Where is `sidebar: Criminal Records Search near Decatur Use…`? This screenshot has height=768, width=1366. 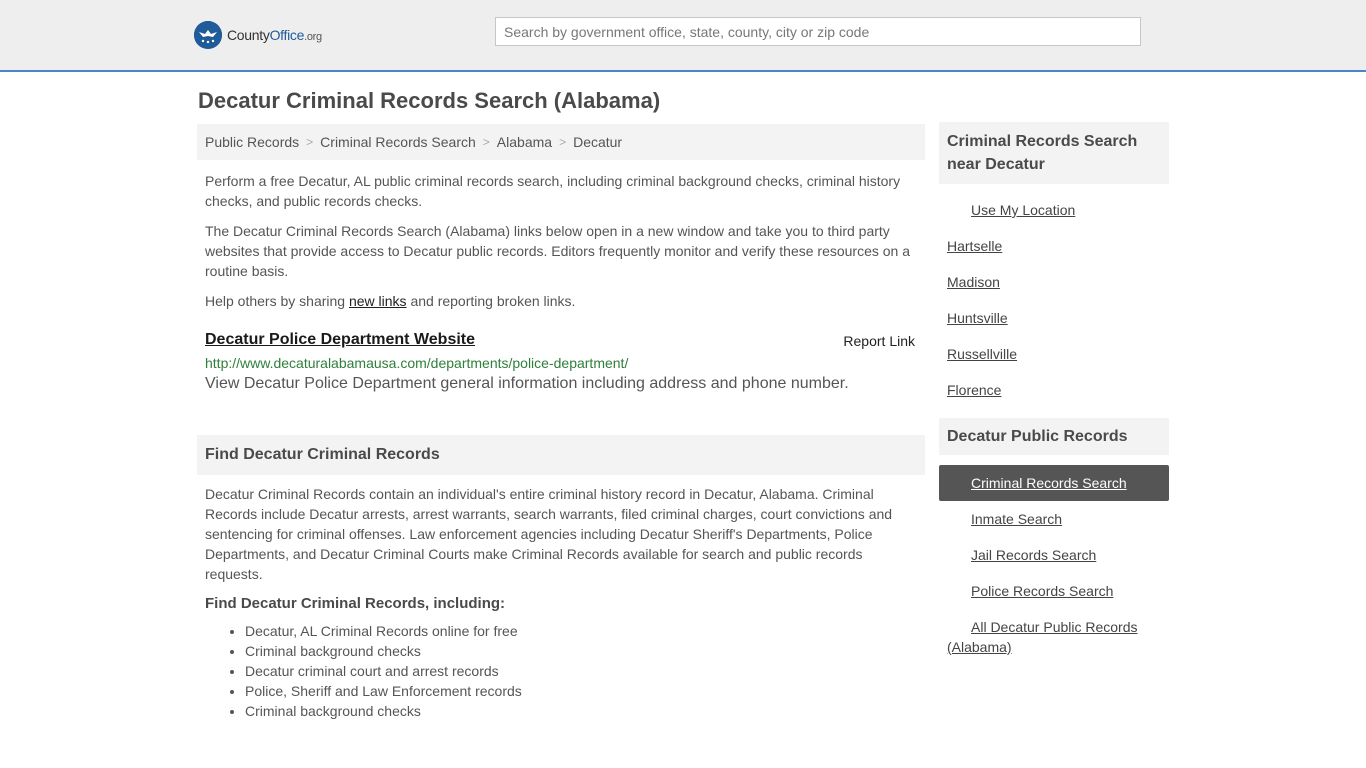 sidebar: Criminal Records Search near Decatur Use… is located at coordinates (1054, 389).